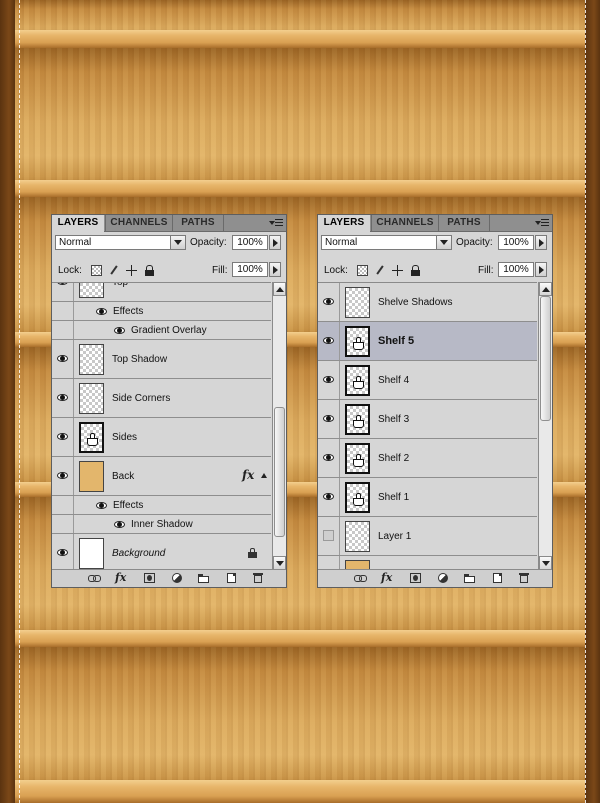 The width and height of the screenshot is (600, 803). Describe the element at coordinates (427, 419) in the screenshot. I see `layer-row: Shelf 3` at that location.